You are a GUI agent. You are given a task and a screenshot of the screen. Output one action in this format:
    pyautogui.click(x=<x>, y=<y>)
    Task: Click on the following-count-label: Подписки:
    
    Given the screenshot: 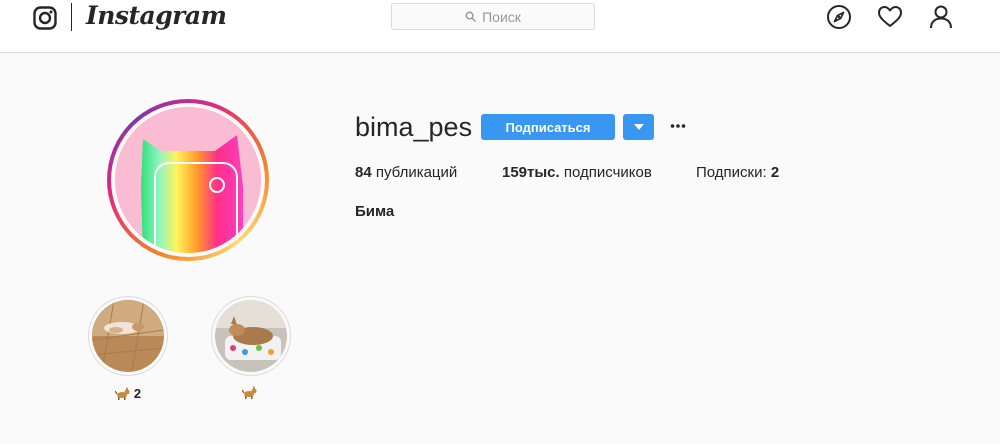 What is the action you would take?
    pyautogui.click(x=731, y=172)
    